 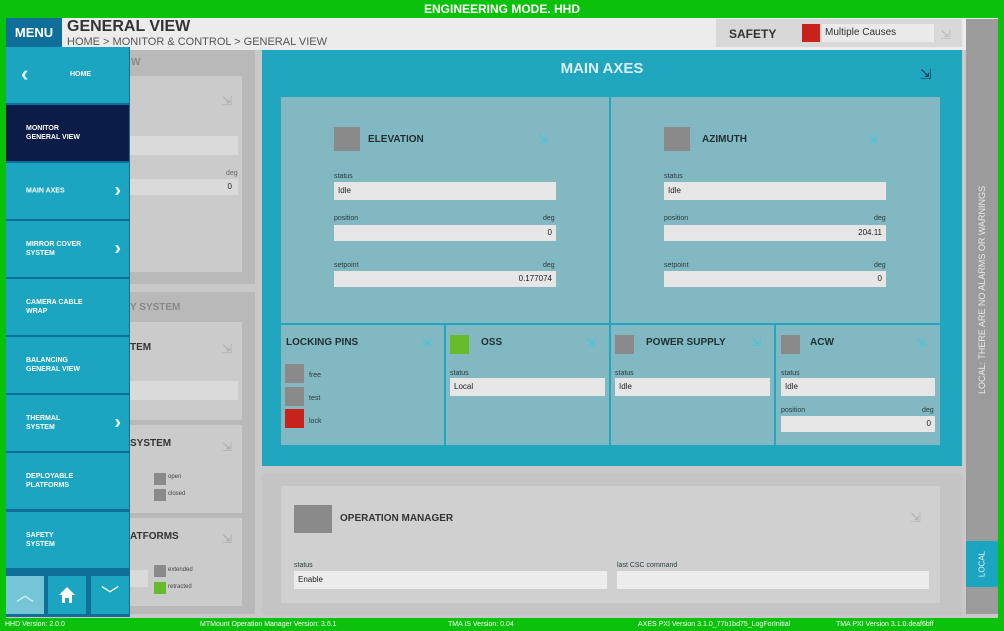 I want to click on pin-free-label: free, so click(x=315, y=375).